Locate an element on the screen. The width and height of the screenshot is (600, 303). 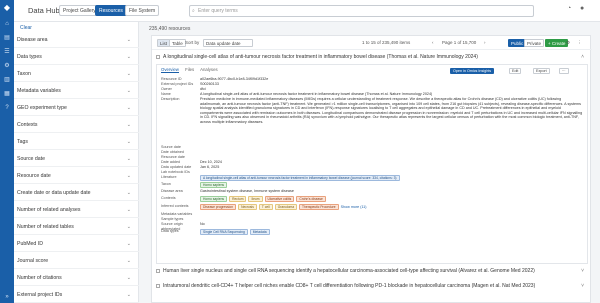
context-tag: Homo sapiens is located at coordinates (214, 199).